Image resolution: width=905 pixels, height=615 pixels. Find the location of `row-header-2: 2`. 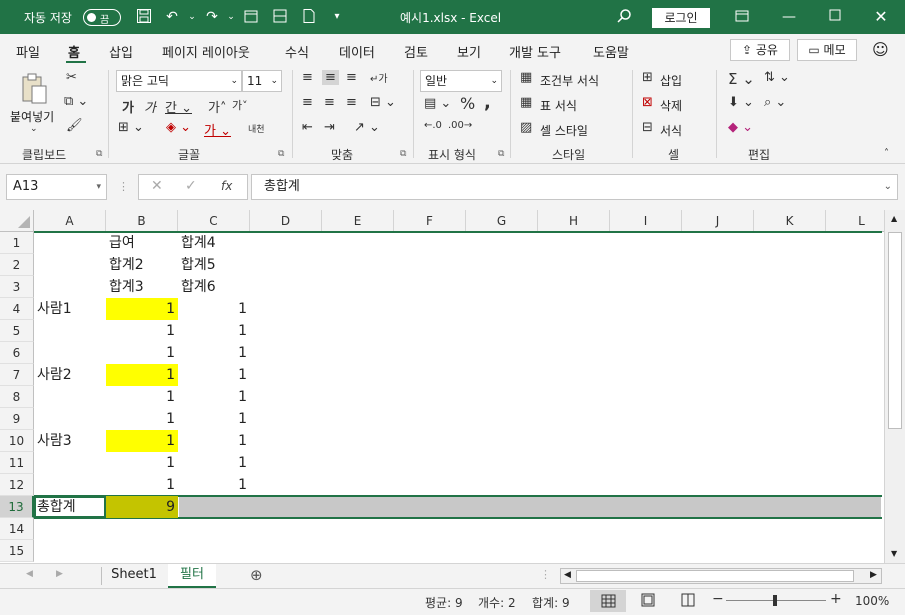

row-header-2: 2 is located at coordinates (17, 265).